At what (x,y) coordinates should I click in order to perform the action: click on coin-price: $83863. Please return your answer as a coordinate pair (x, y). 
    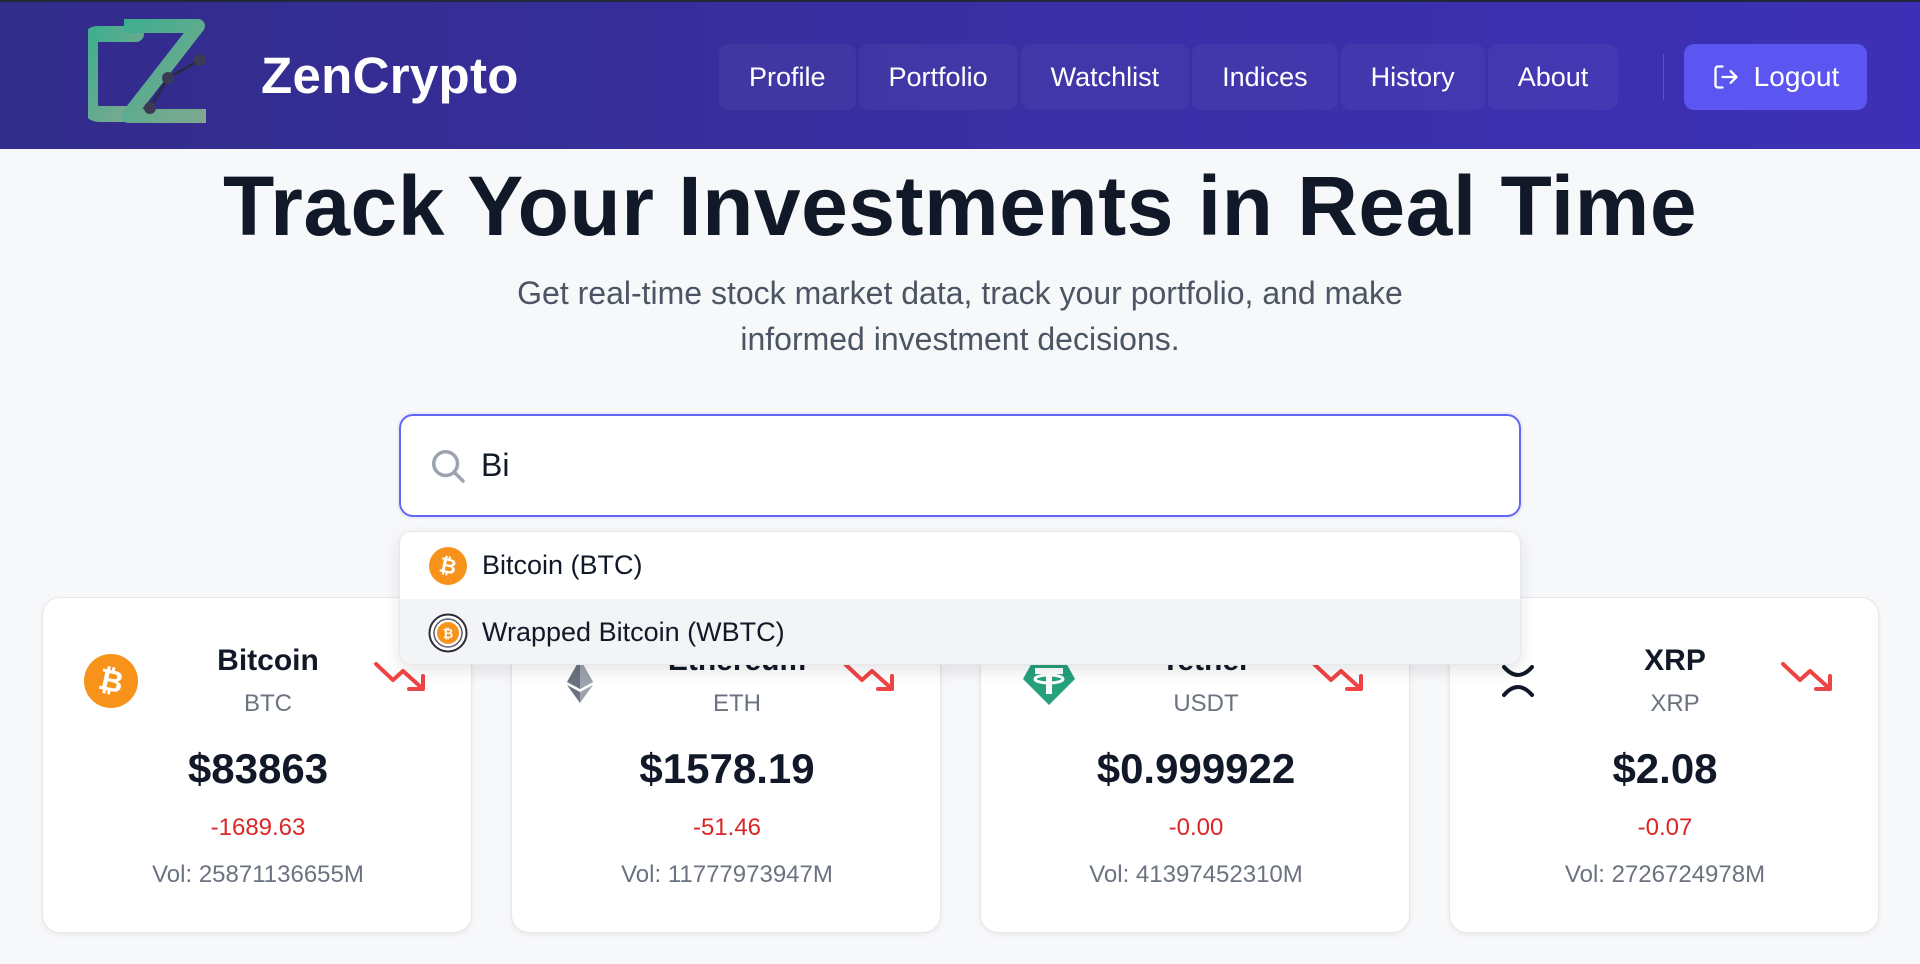
    Looking at the image, I should click on (258, 768).